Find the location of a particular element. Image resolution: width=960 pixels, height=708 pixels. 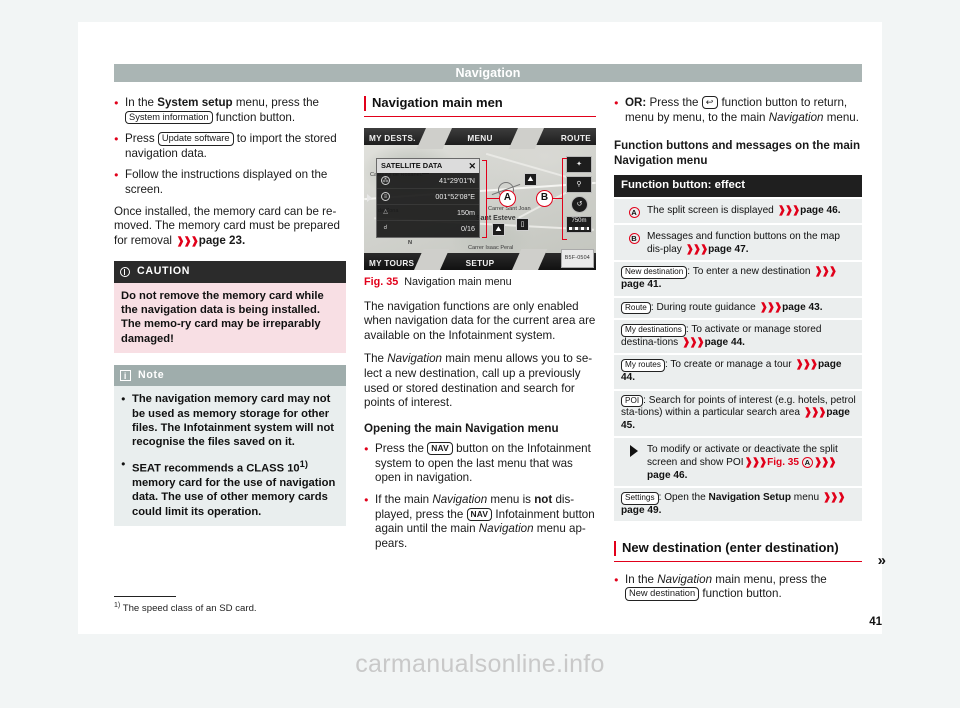

caution-box-header: CAUTION is located at coordinates (230, 272).